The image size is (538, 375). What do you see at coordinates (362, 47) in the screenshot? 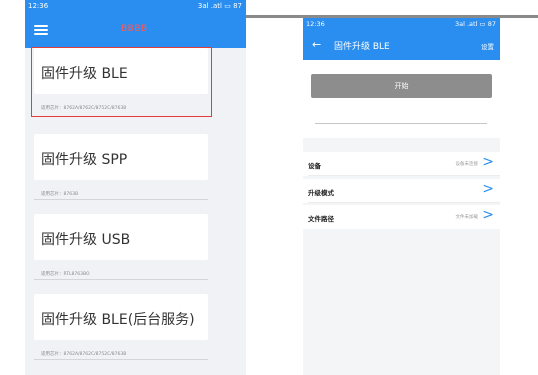
I see `page-title: 固件升级 BLE` at bounding box center [362, 47].